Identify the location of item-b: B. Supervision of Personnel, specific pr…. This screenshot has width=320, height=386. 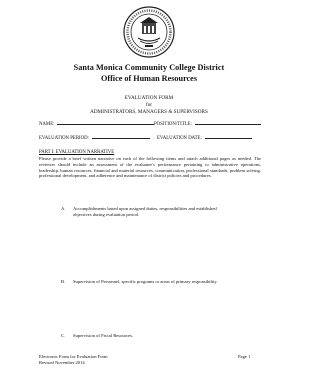
(166, 282).